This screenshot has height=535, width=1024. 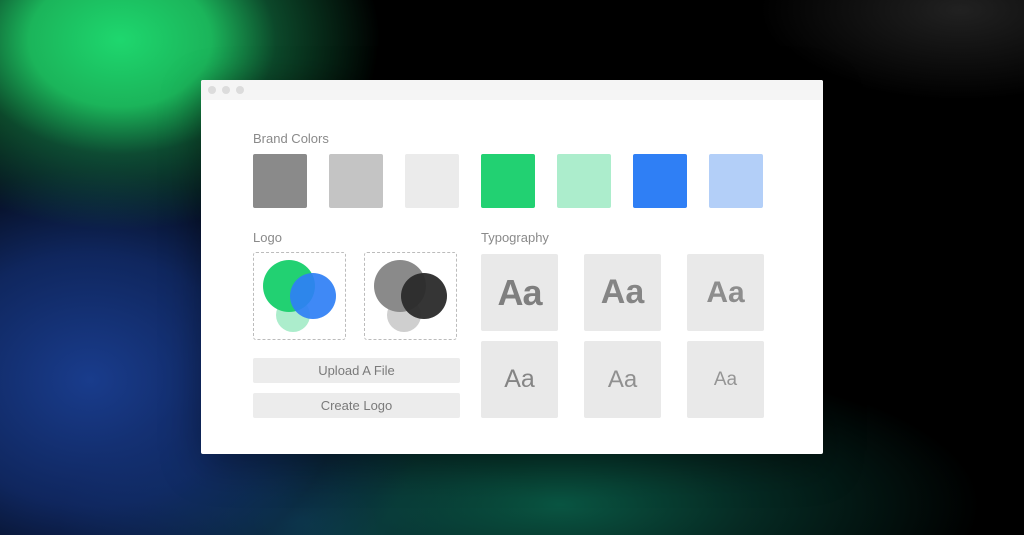 I want to click on color-logo-icon, so click(x=299, y=296).